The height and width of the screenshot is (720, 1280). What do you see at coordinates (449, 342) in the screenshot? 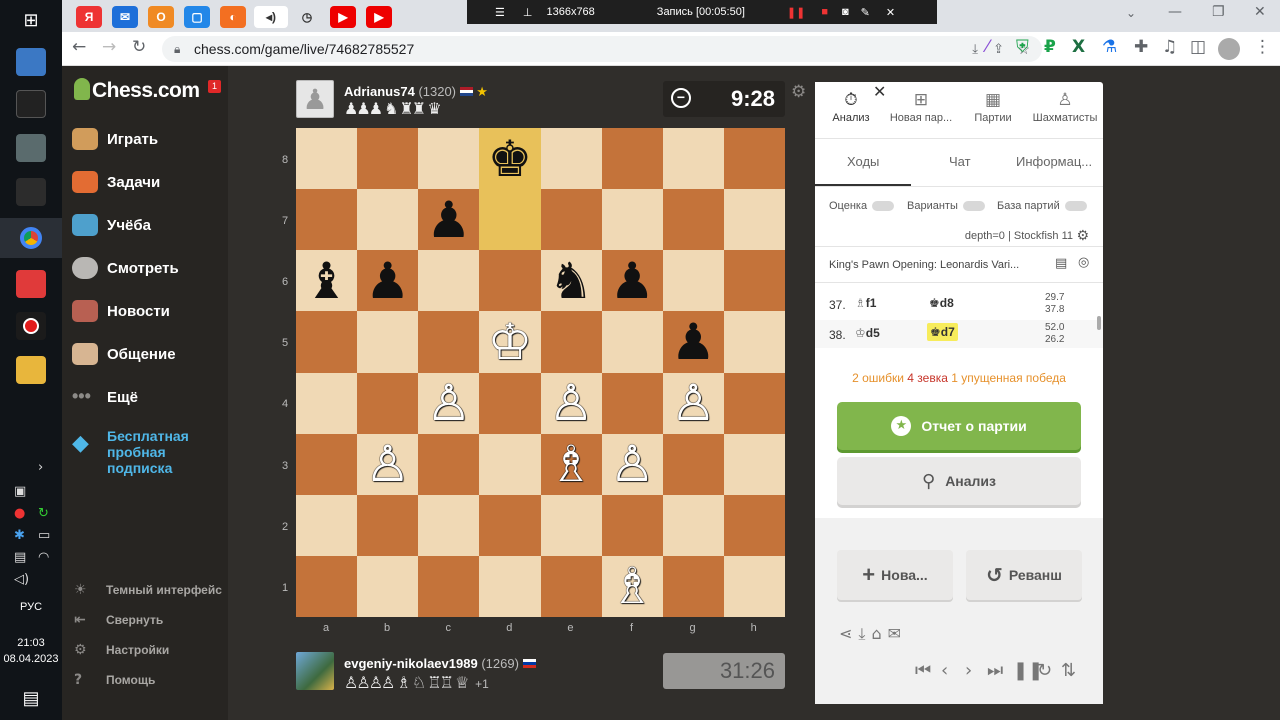
I see `square-c5` at bounding box center [449, 342].